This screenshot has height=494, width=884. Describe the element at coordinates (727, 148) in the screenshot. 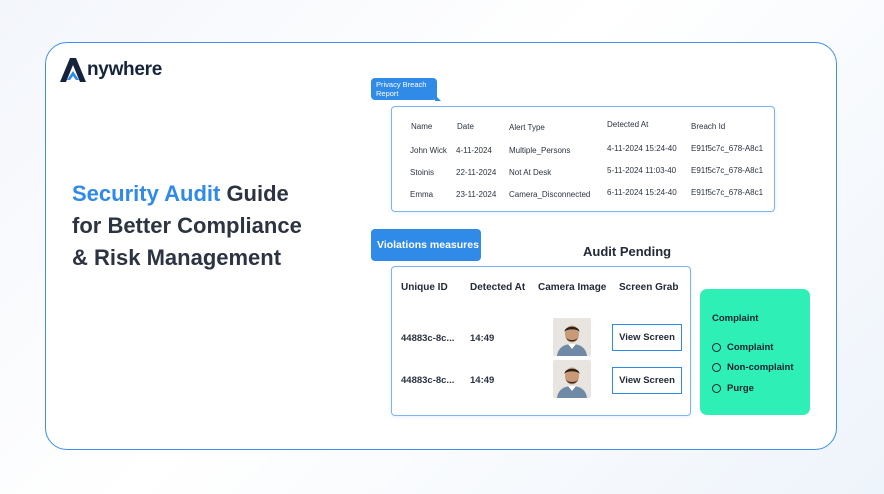

I see `privacy-row1-breach-id: E91f5c7c_678-A8c1` at that location.